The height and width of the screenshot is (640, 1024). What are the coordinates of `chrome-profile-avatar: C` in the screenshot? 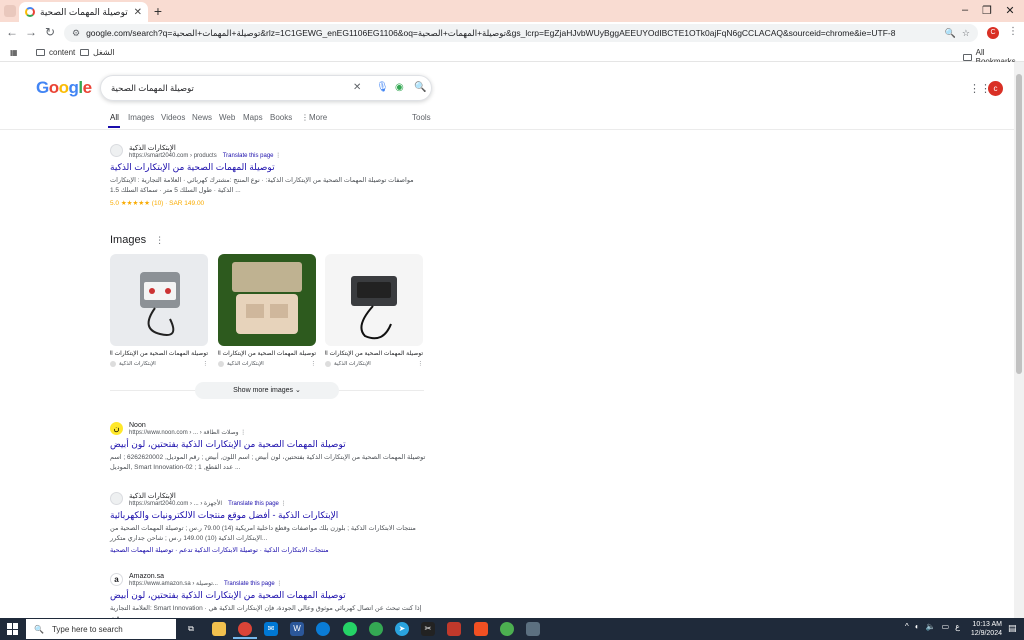 It's located at (993, 33).